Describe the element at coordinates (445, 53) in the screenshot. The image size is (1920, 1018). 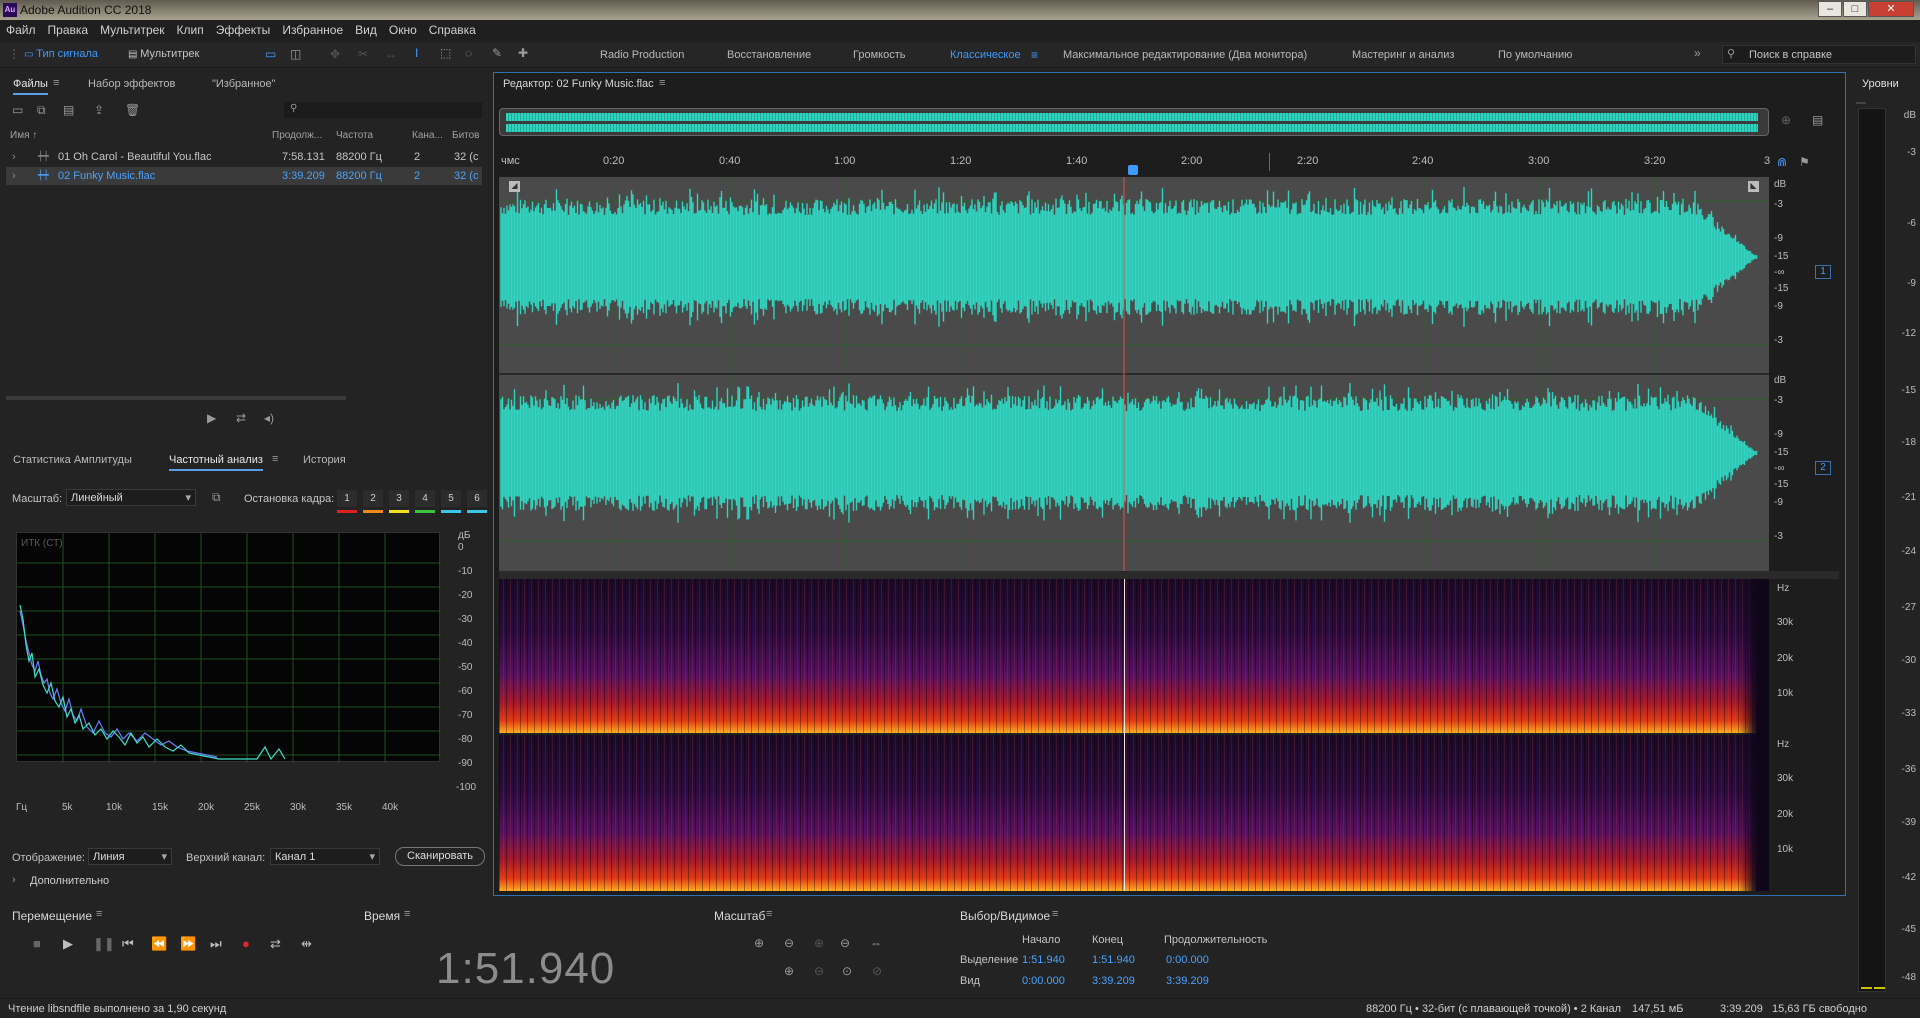
I see `marquee-tool-icon: ⬚` at that location.